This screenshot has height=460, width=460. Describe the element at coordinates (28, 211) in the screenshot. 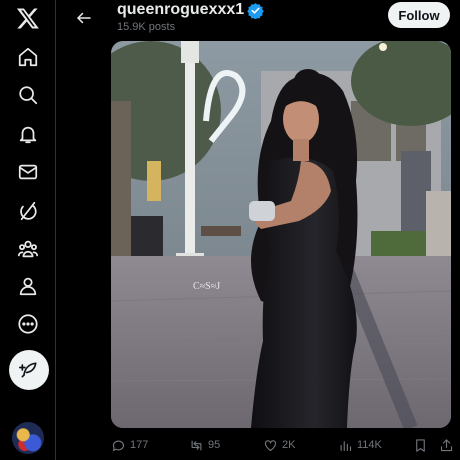

I see `grok-icon` at that location.